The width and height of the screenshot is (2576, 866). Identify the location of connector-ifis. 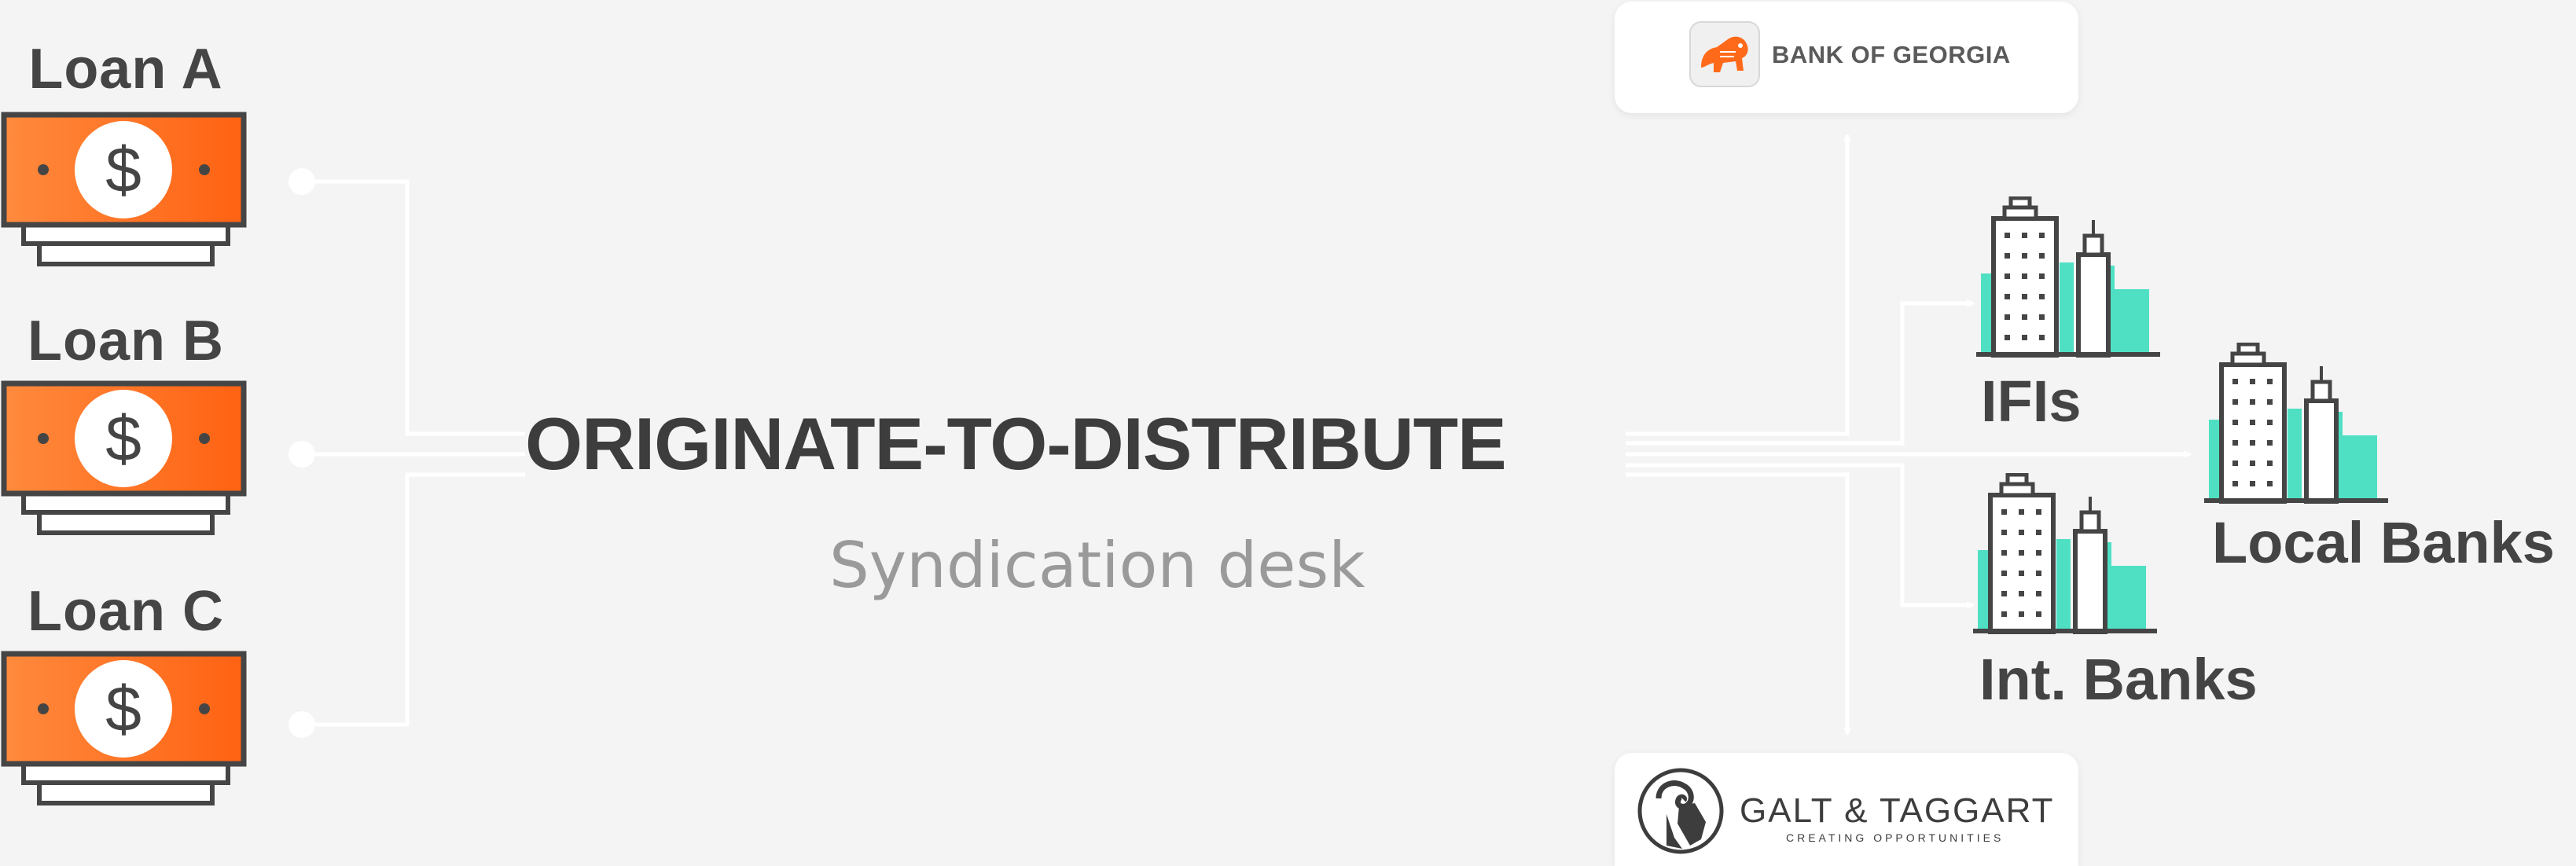
(1800, 372).